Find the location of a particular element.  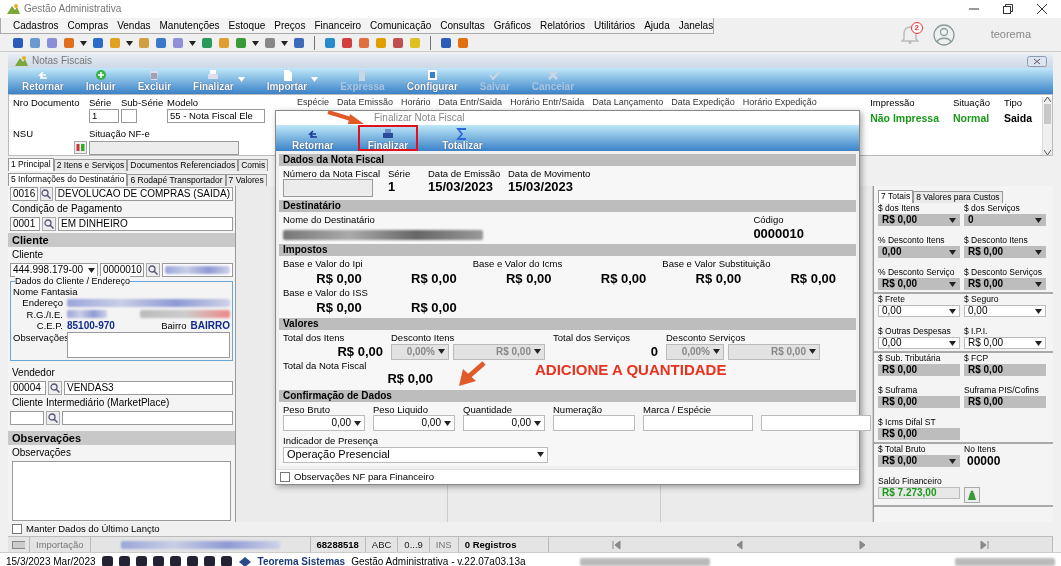

company-link: Teorema Sistemas is located at coordinates (301, 560).